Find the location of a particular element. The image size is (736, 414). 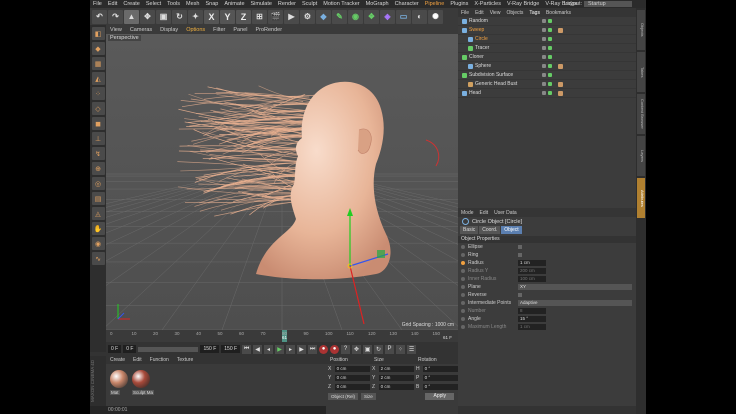

menu-item: Simulate is located at coordinates (261, 4).